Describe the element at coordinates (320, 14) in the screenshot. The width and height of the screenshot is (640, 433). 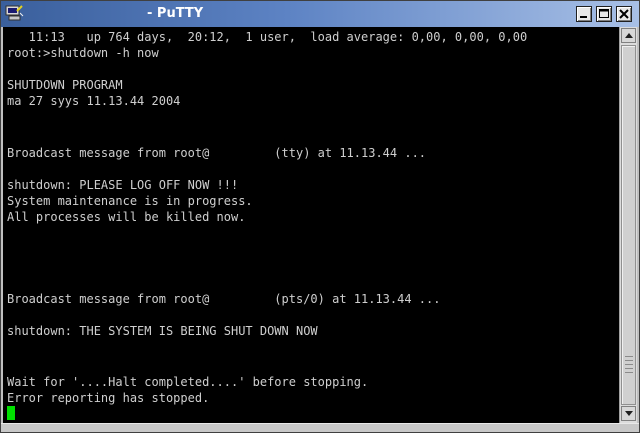
I see `title-bar: - PuTTY` at that location.